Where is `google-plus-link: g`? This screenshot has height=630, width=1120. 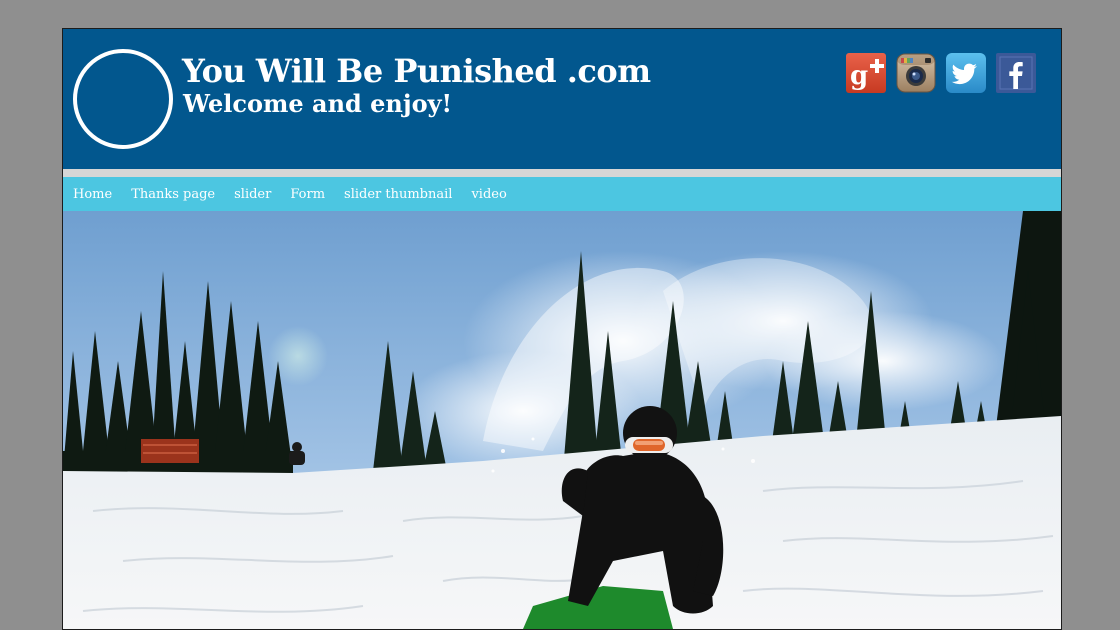
google-plus-link: g is located at coordinates (866, 73).